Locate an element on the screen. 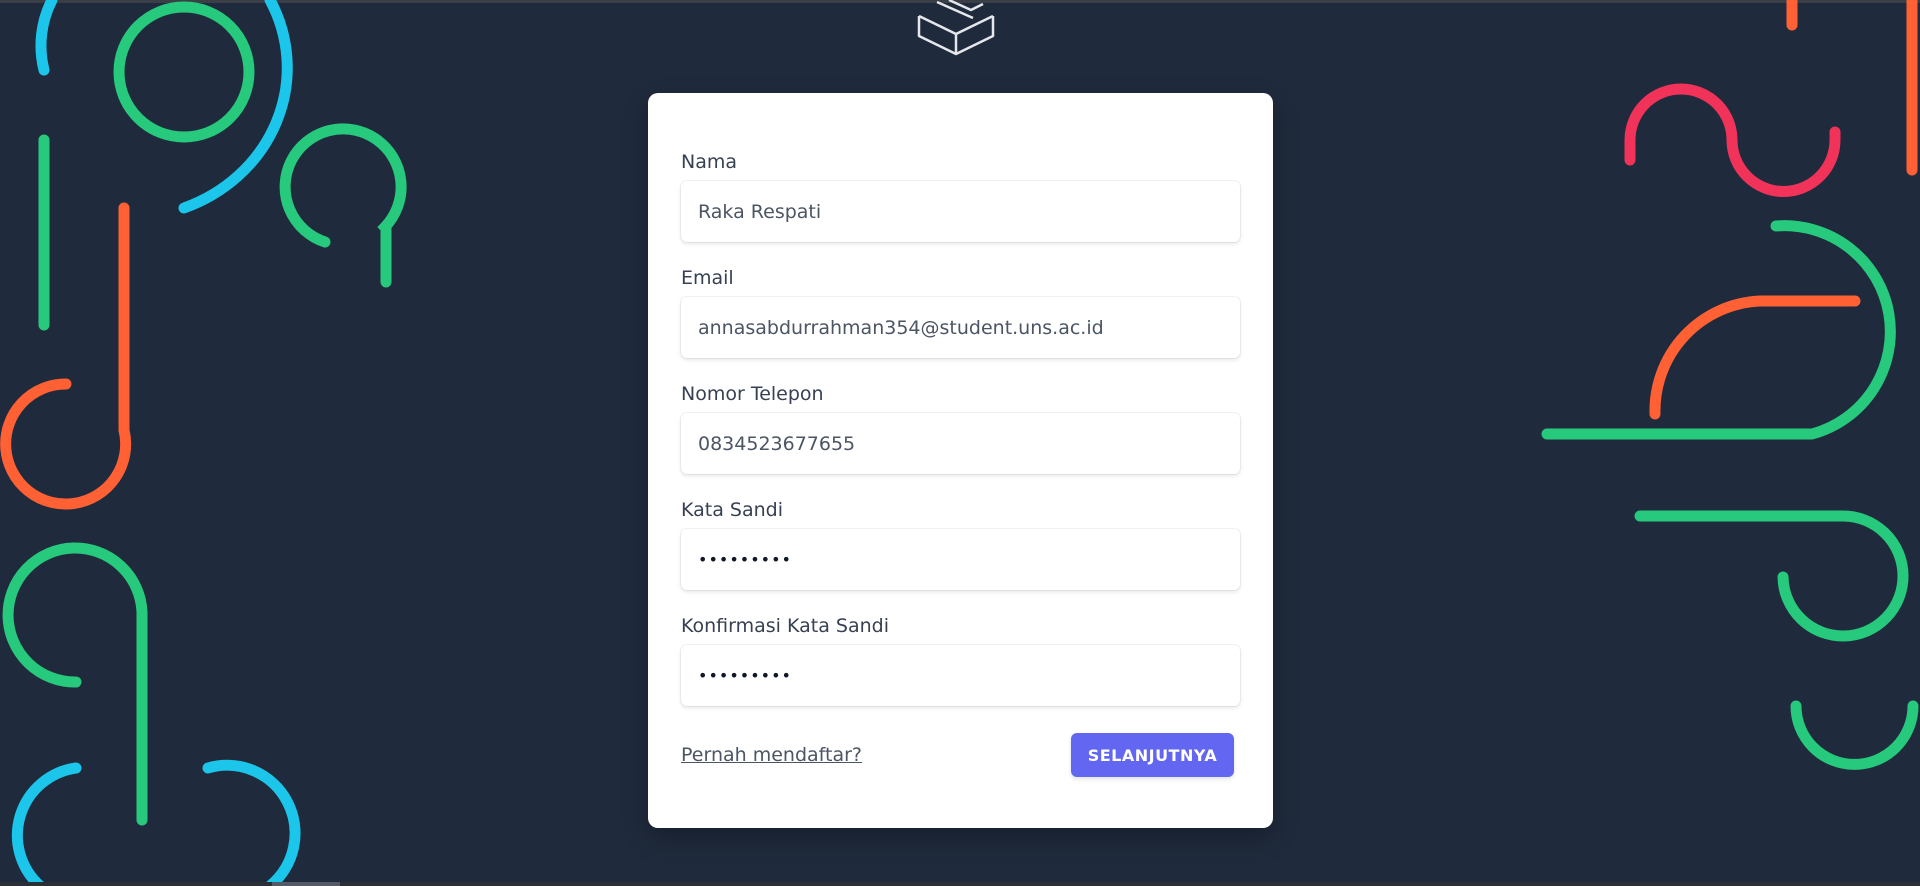  name-label: Nama is located at coordinates (709, 162).